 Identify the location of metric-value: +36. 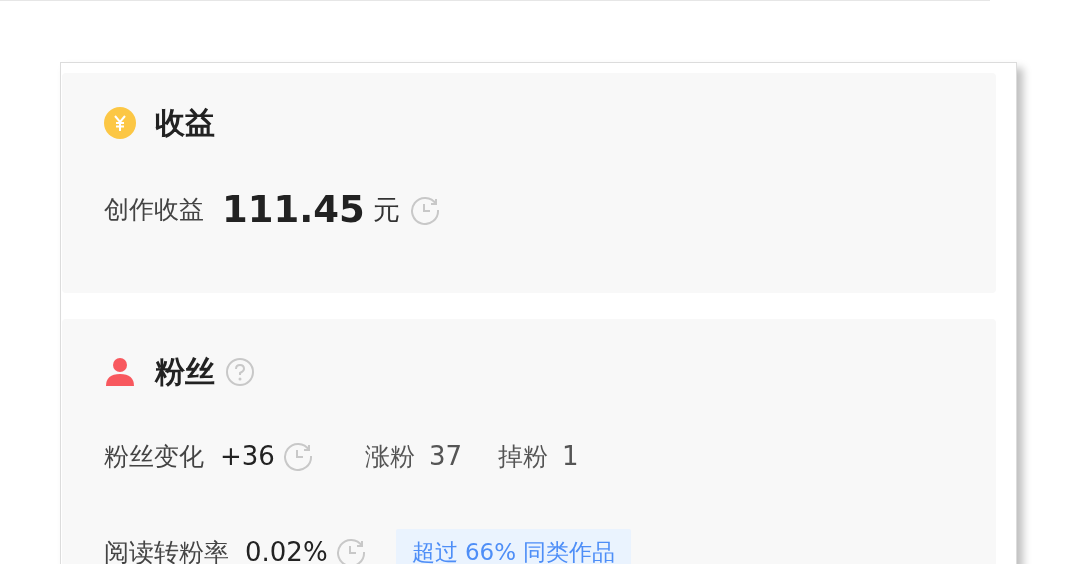
(247, 456).